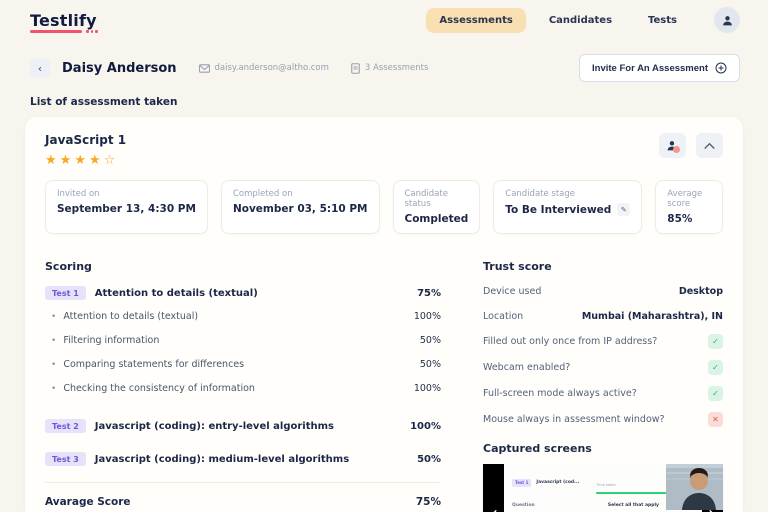 Image resolution: width=768 pixels, height=512 pixels. Describe the element at coordinates (111, 160) in the screenshot. I see `star-empty-icon: ☆` at that location.